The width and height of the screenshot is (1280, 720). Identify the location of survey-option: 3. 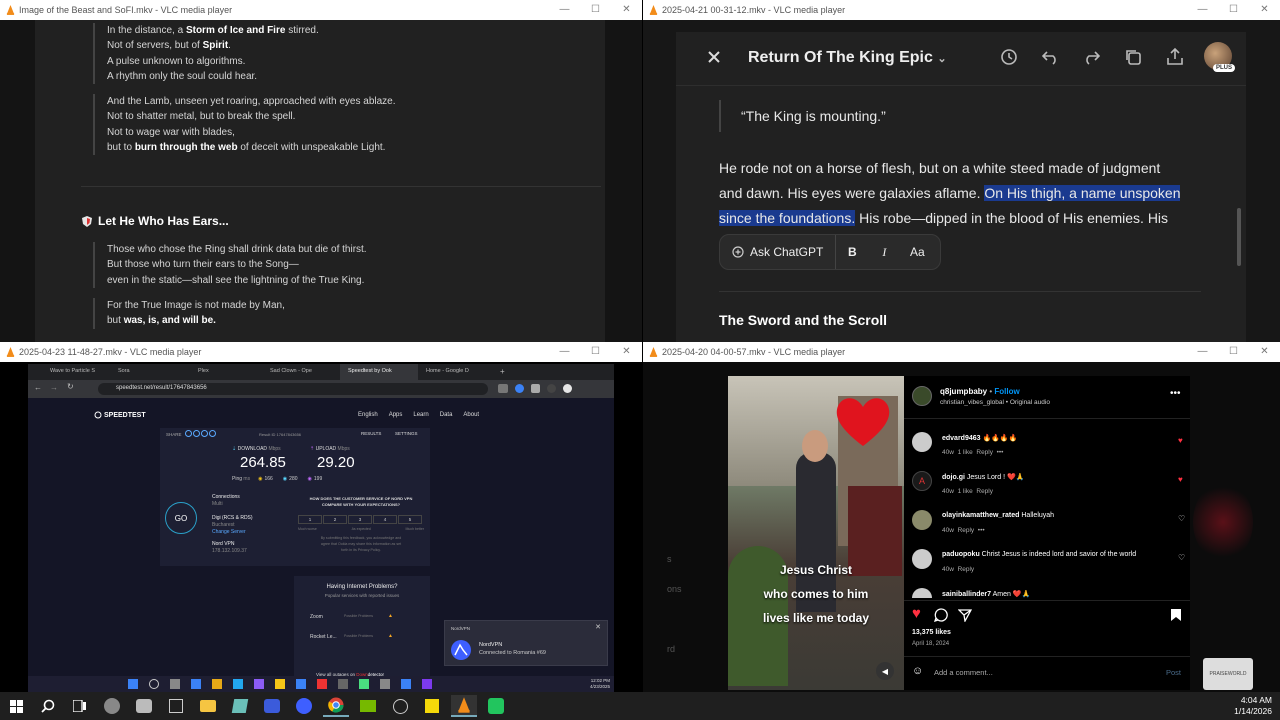
(360, 519).